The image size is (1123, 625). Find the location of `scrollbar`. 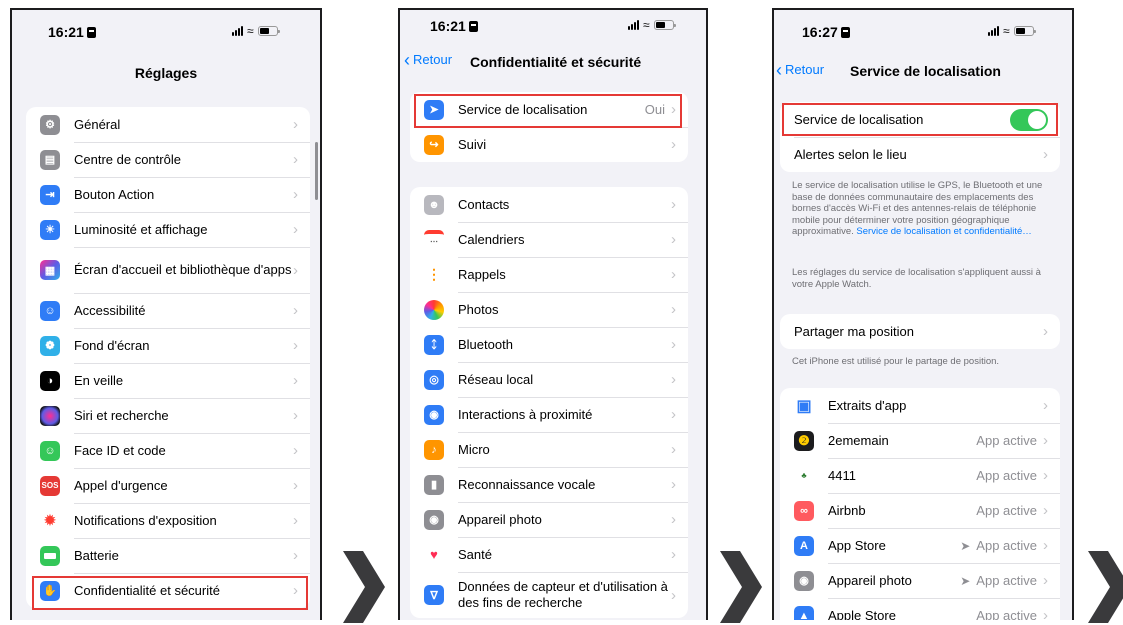

scrollbar is located at coordinates (316, 171).